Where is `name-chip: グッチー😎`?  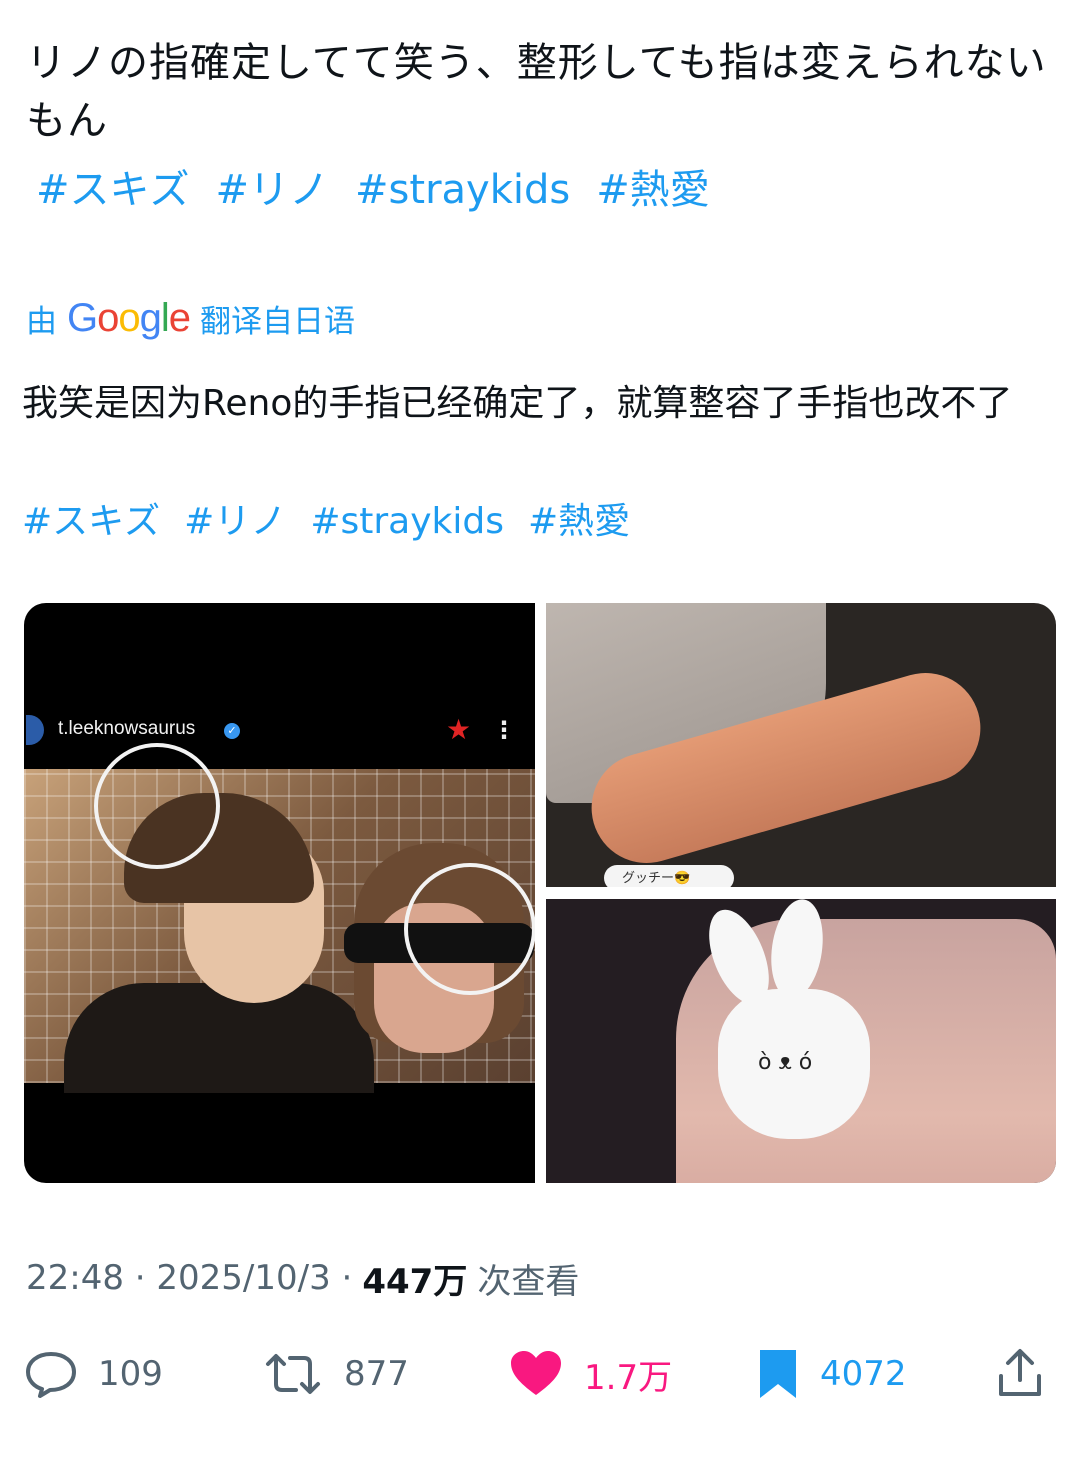
name-chip: グッチー😎 is located at coordinates (669, 876).